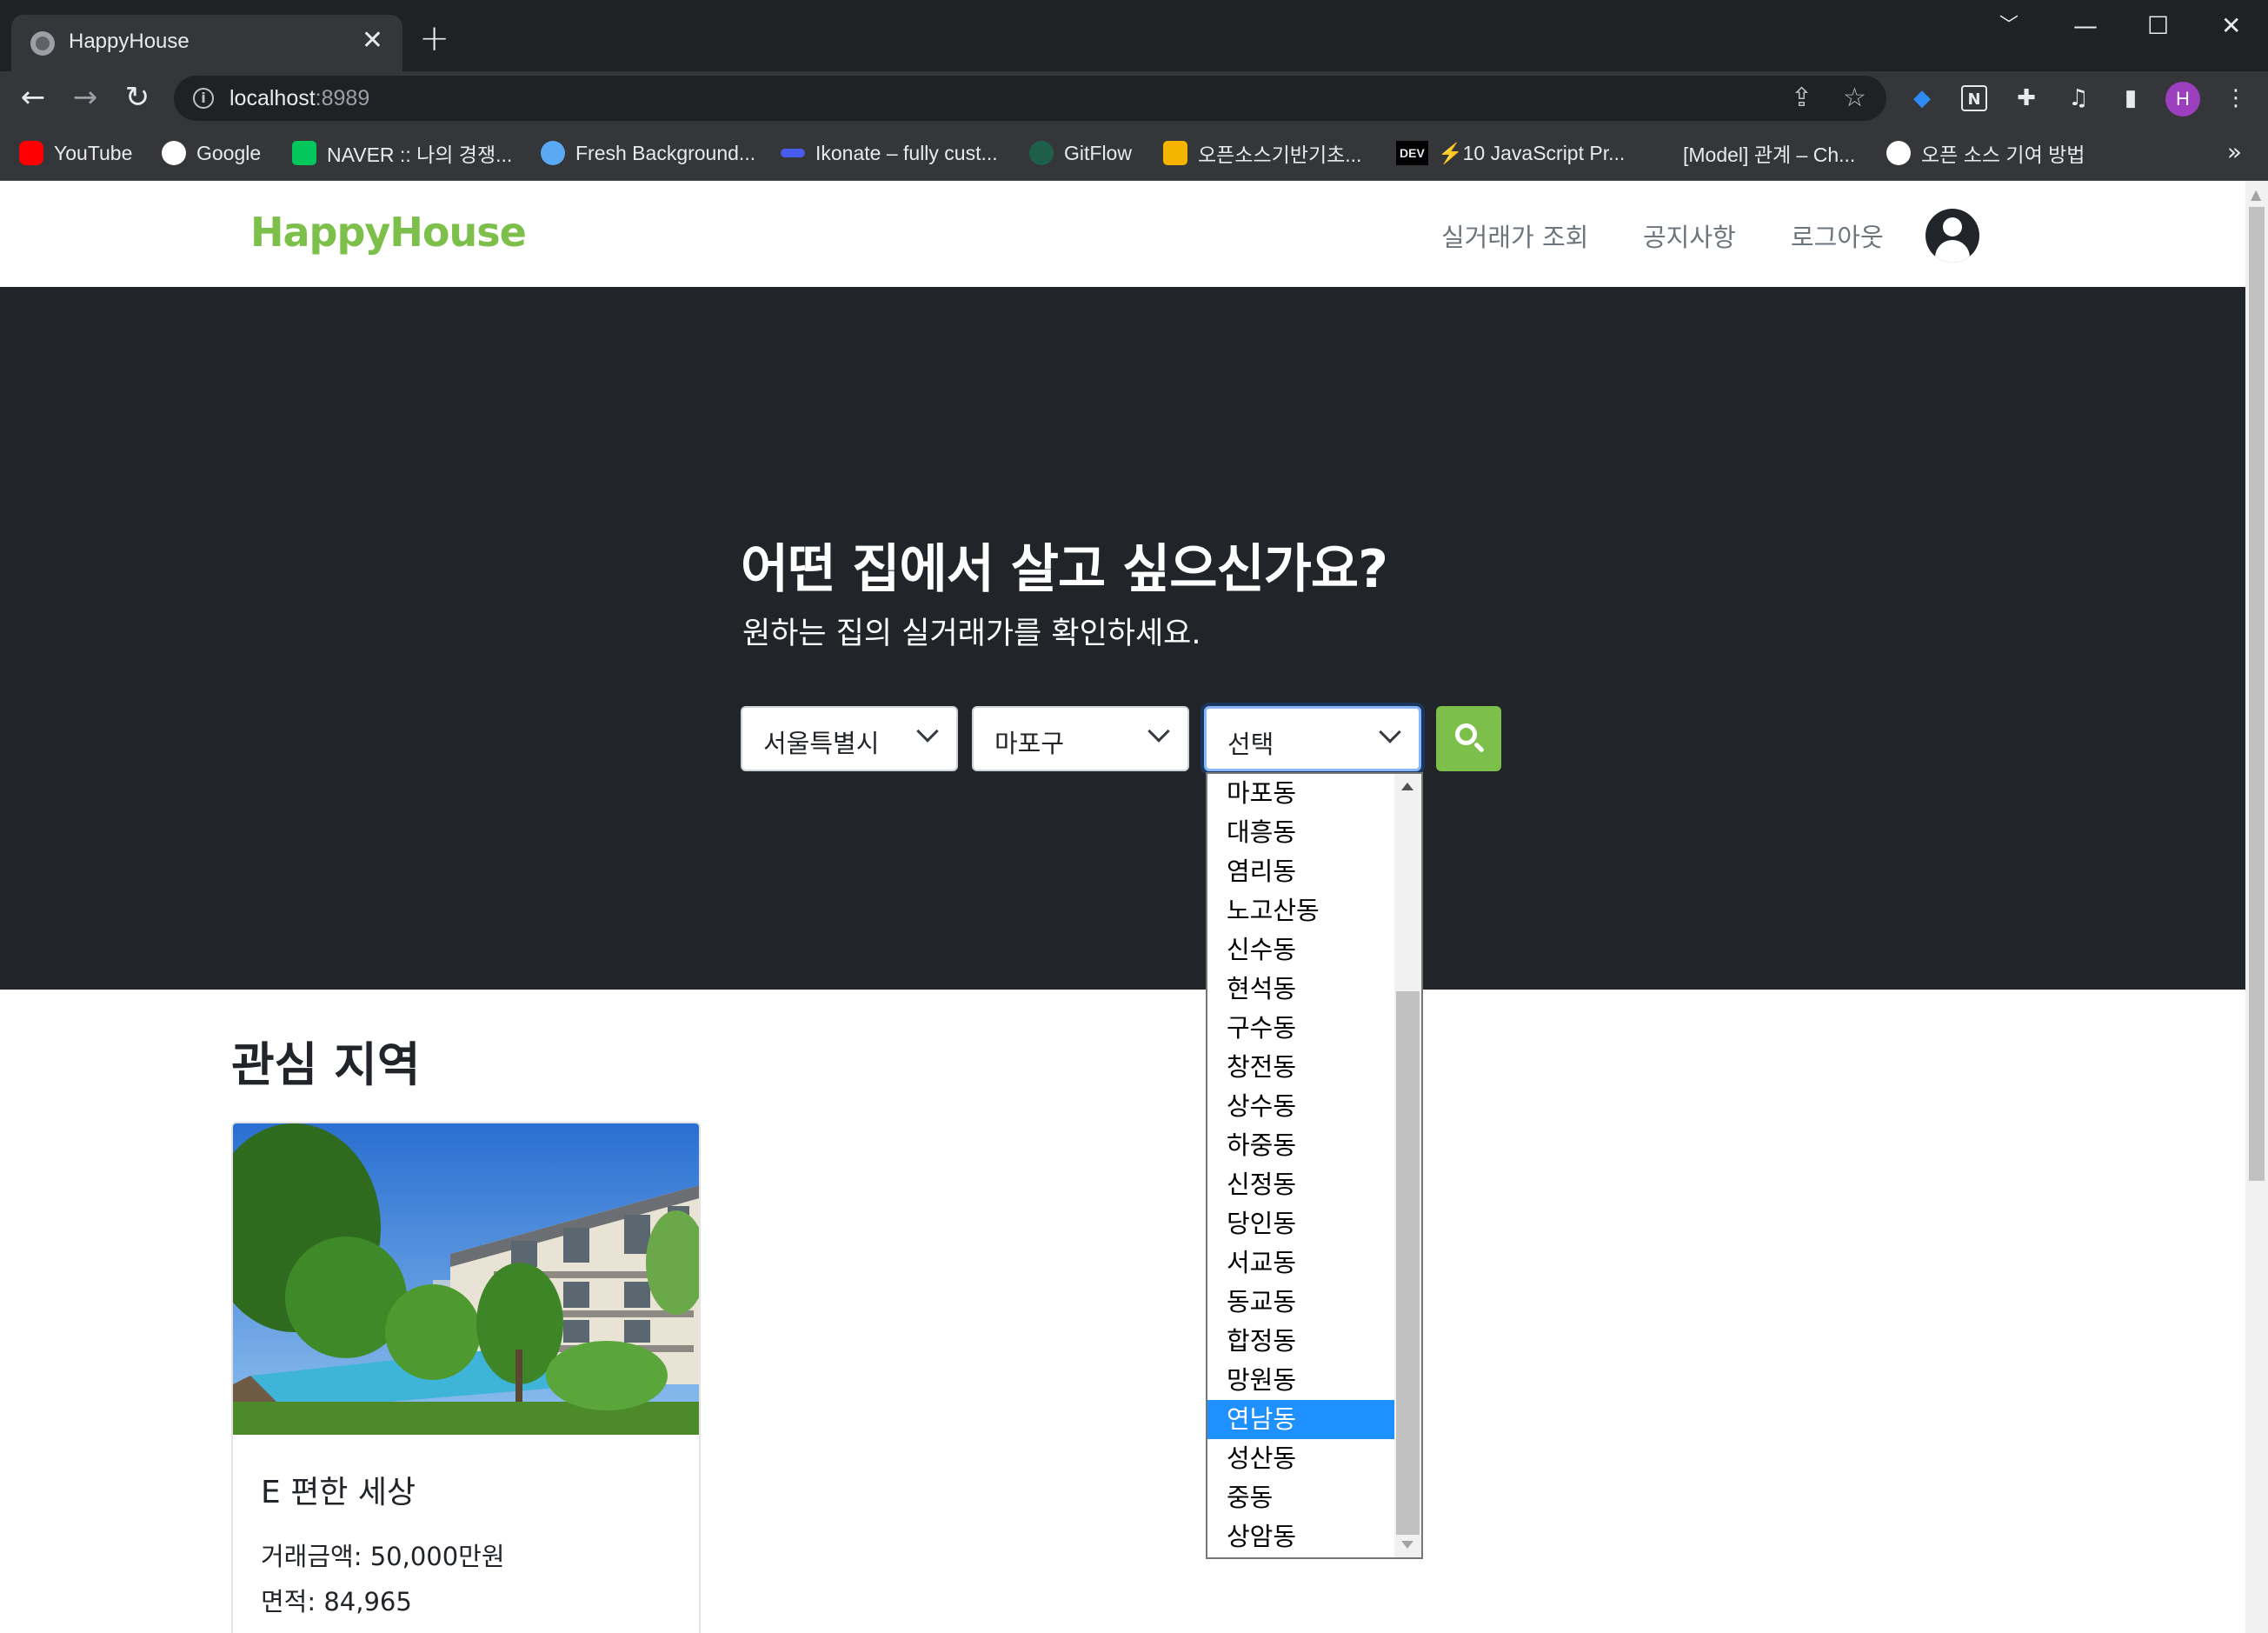 This screenshot has height=1633, width=2268. Describe the element at coordinates (373, 41) in the screenshot. I see `close-tab-icon: ✕` at that location.